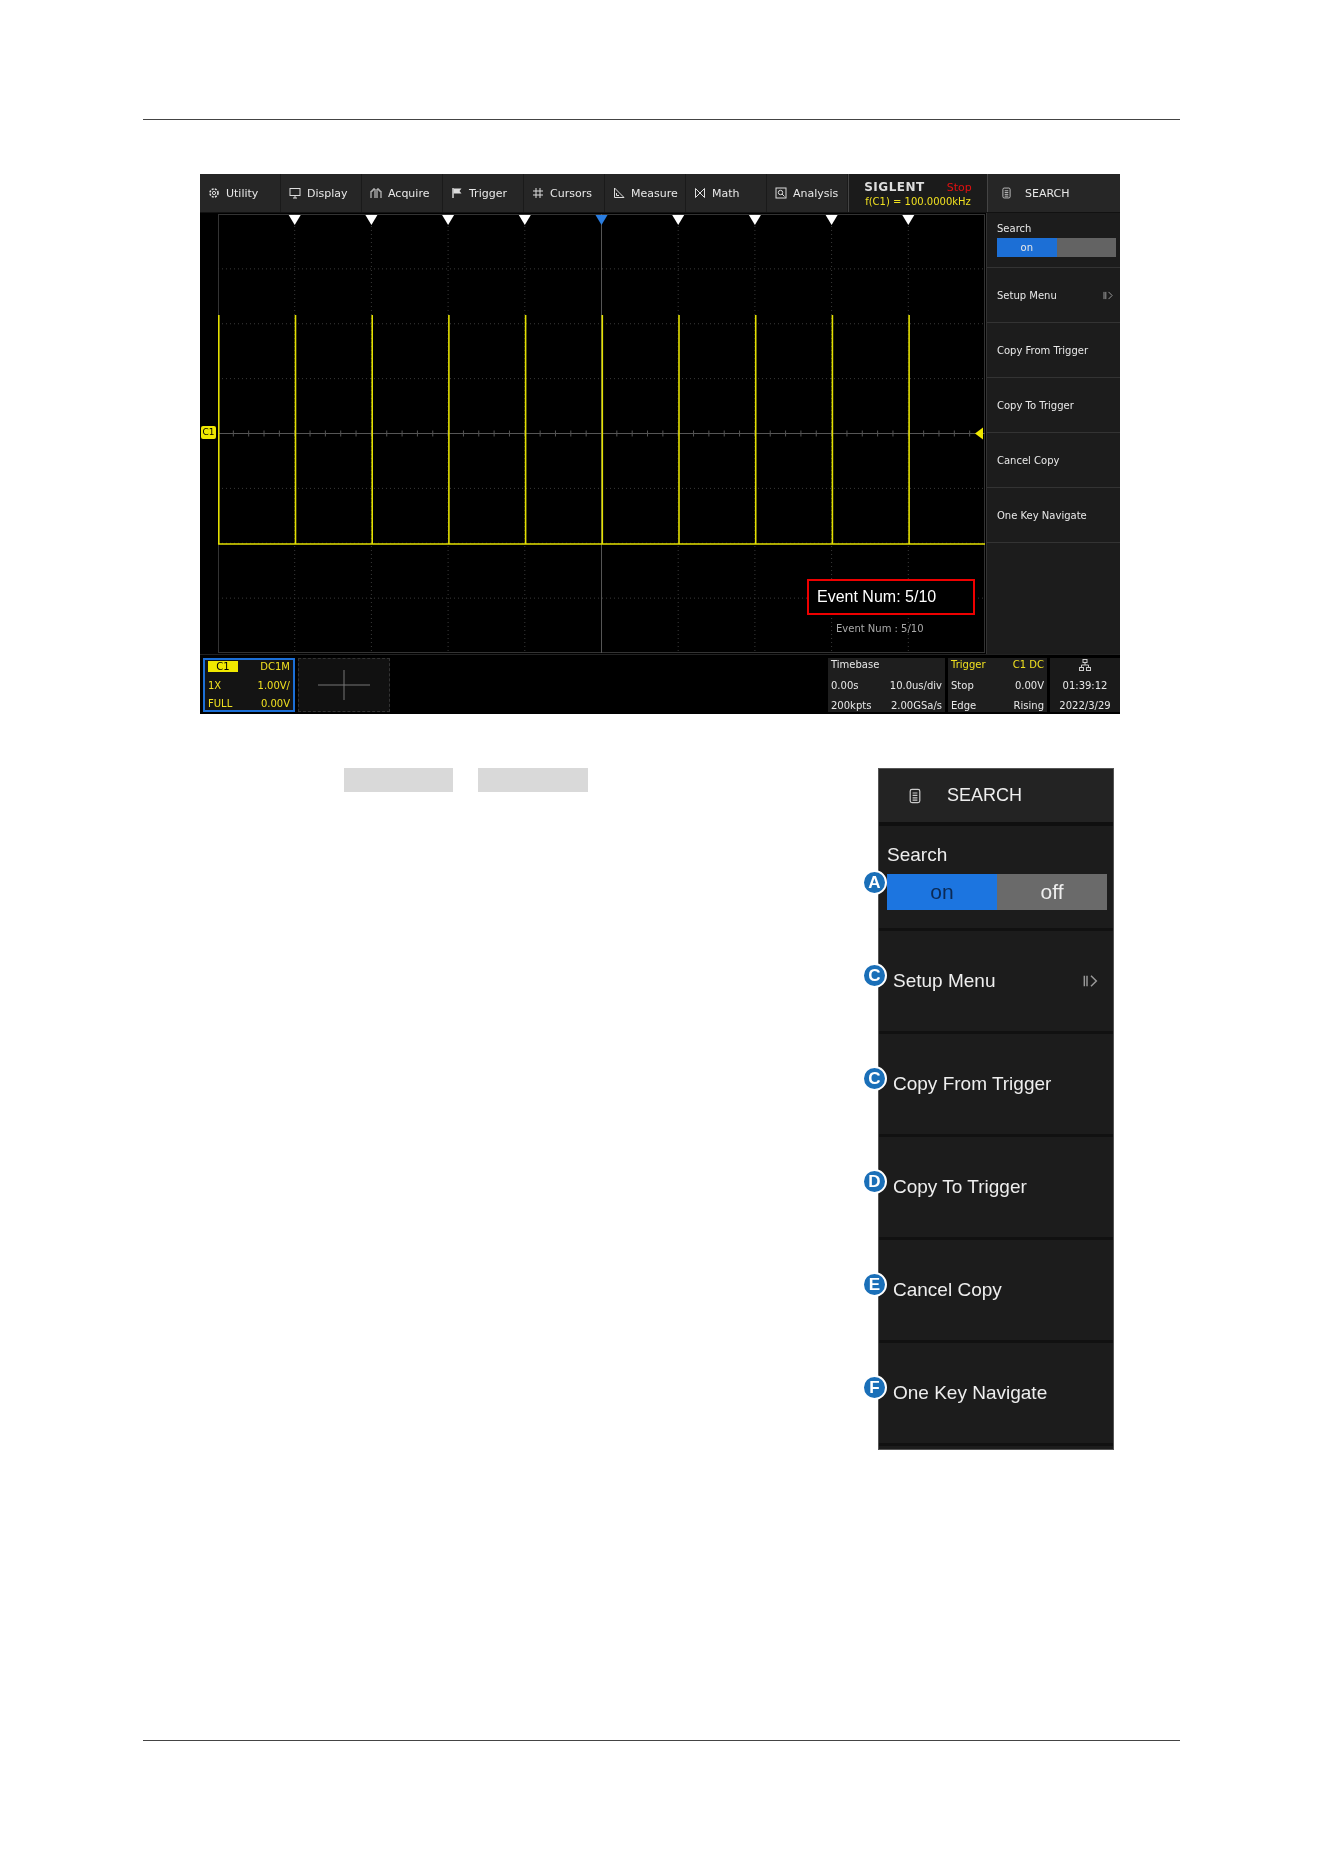 This screenshot has height=1872, width=1324. What do you see at coordinates (538, 193) in the screenshot?
I see `hash-icon` at bounding box center [538, 193].